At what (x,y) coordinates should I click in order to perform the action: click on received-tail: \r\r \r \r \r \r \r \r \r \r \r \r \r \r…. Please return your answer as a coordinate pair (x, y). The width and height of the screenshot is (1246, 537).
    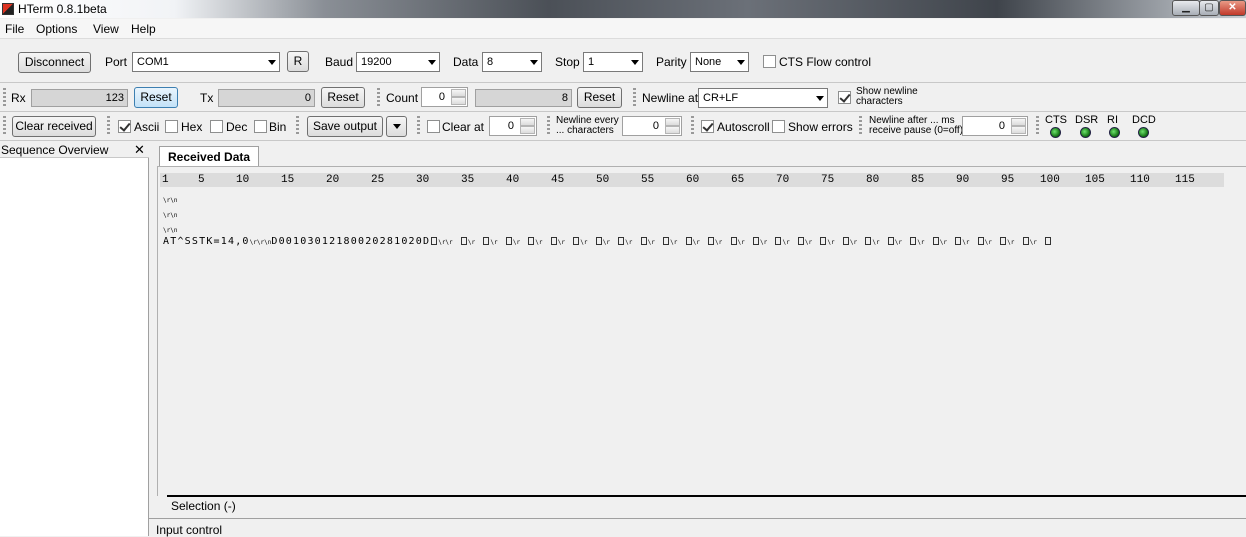
    Looking at the image, I should click on (741, 241).